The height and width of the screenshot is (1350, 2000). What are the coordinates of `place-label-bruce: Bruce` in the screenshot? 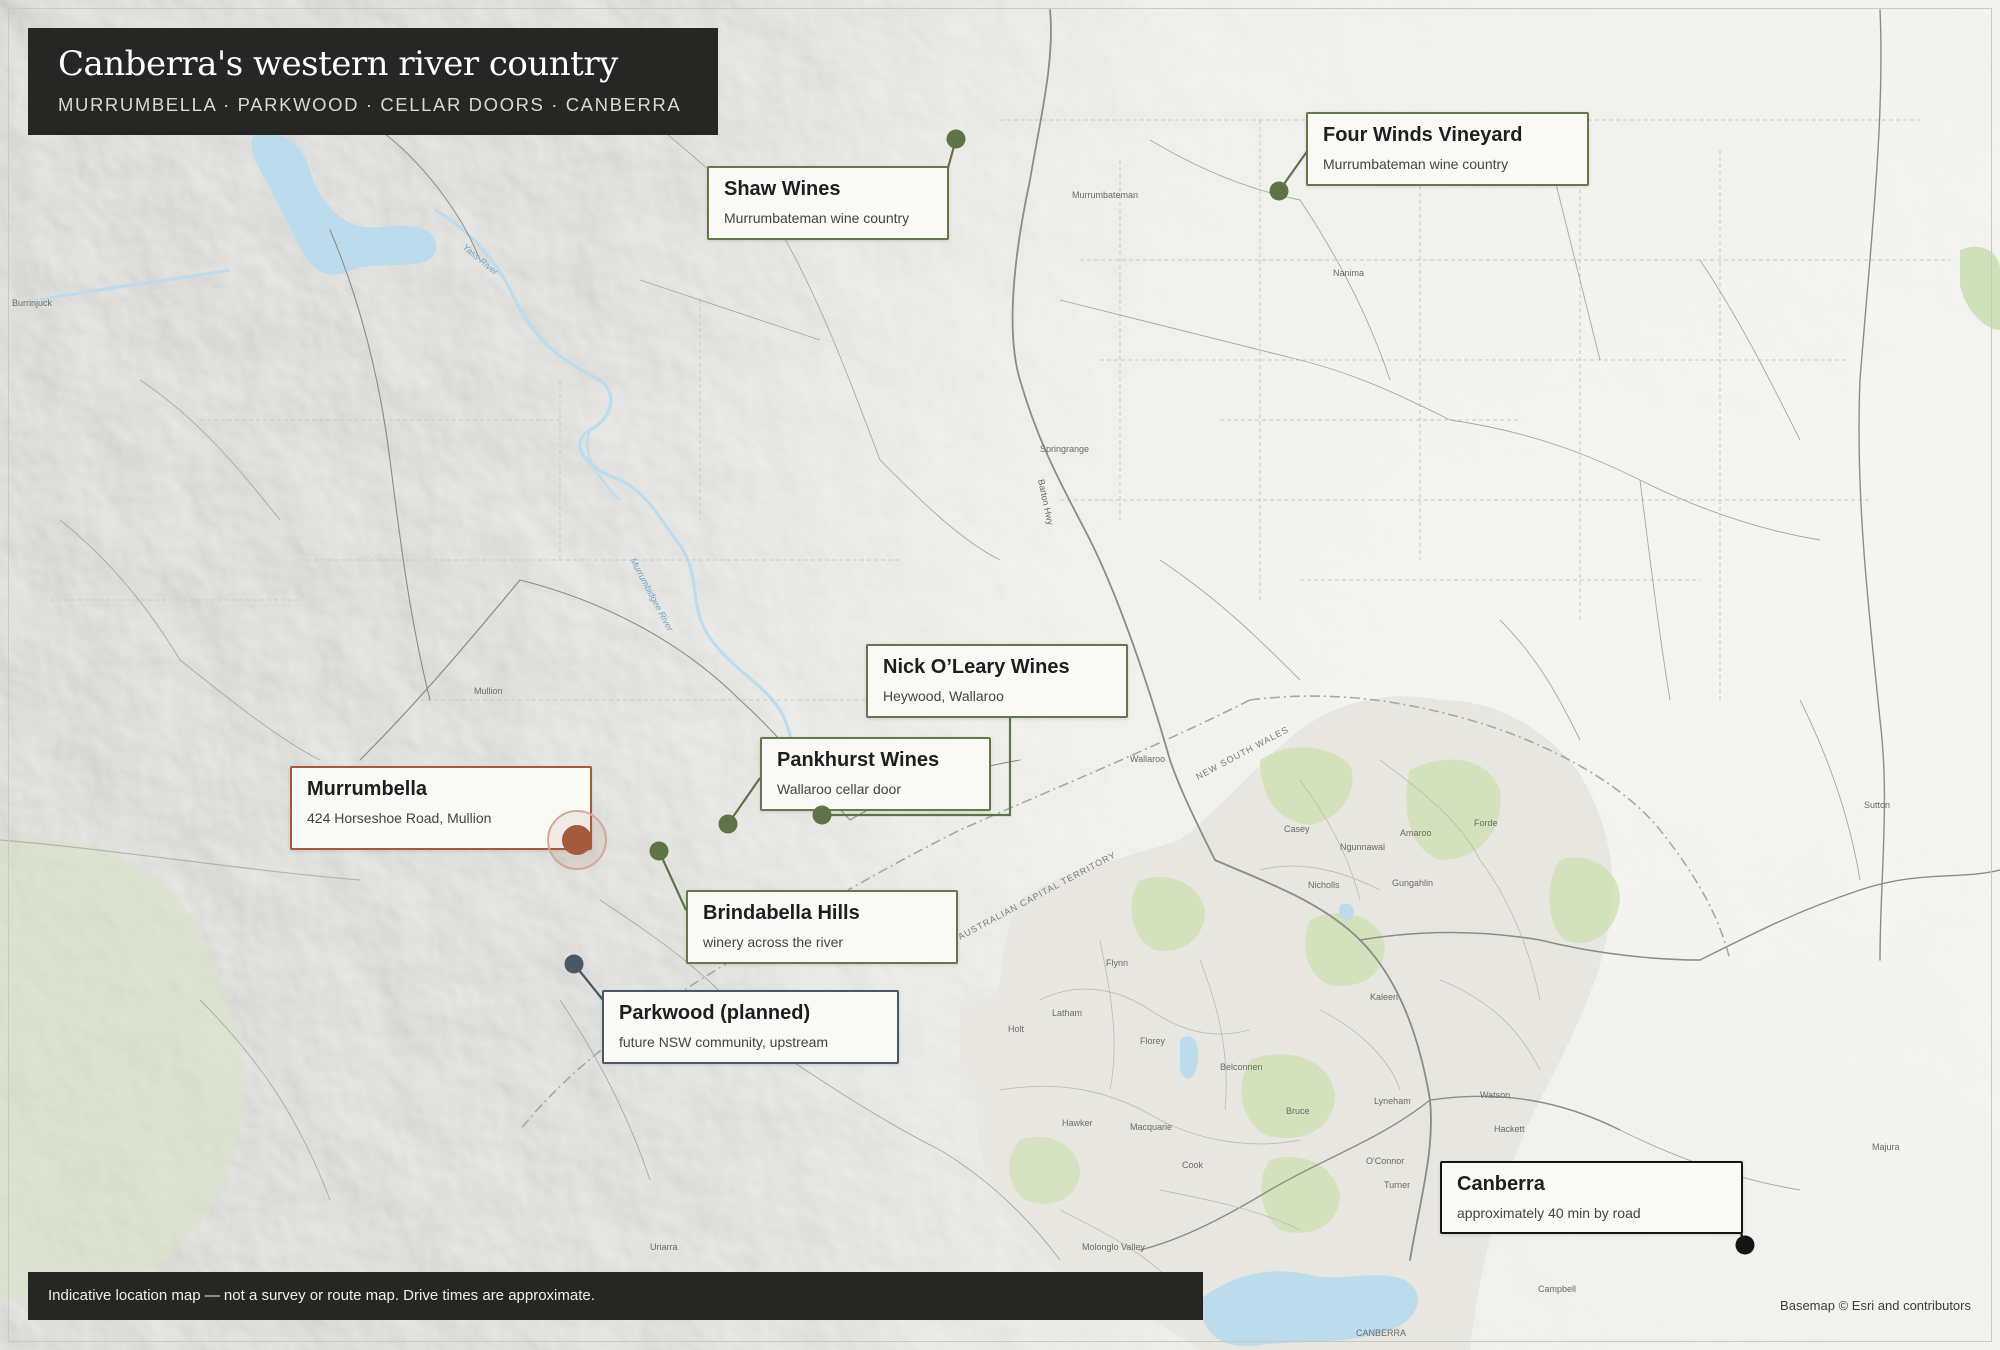 It's located at (1298, 1111).